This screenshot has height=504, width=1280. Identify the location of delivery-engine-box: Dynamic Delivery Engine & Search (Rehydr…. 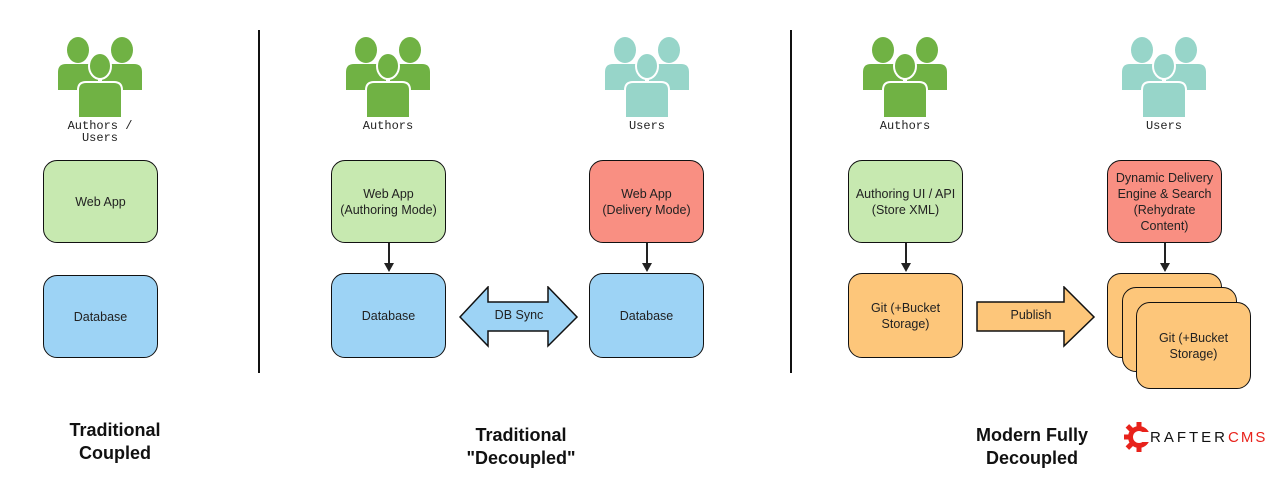
(1164, 201).